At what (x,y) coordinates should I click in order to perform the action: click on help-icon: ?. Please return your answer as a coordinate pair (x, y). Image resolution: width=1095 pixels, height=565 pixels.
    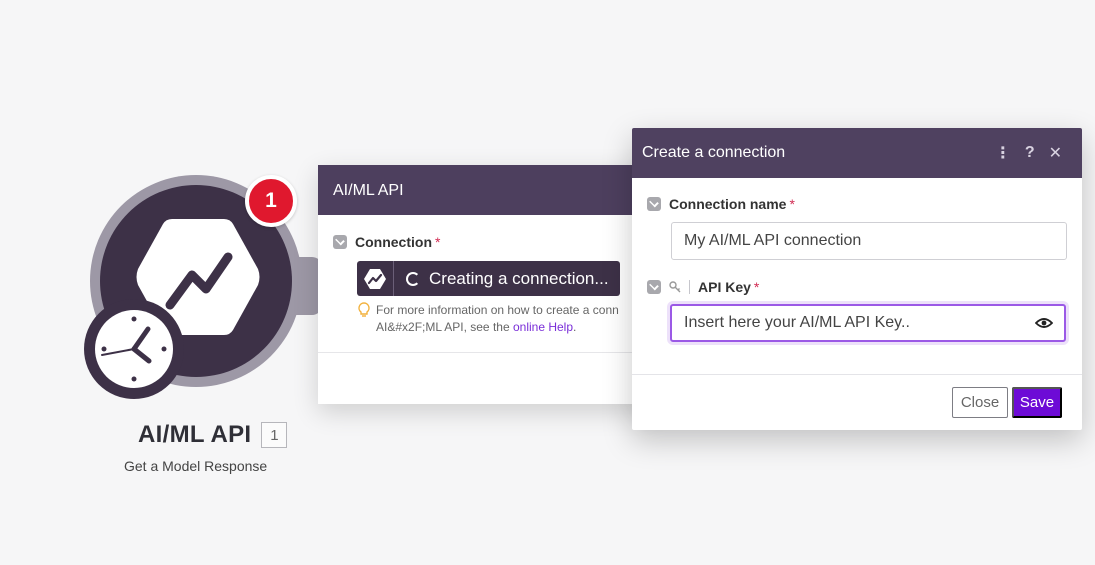
    Looking at the image, I should click on (1030, 153).